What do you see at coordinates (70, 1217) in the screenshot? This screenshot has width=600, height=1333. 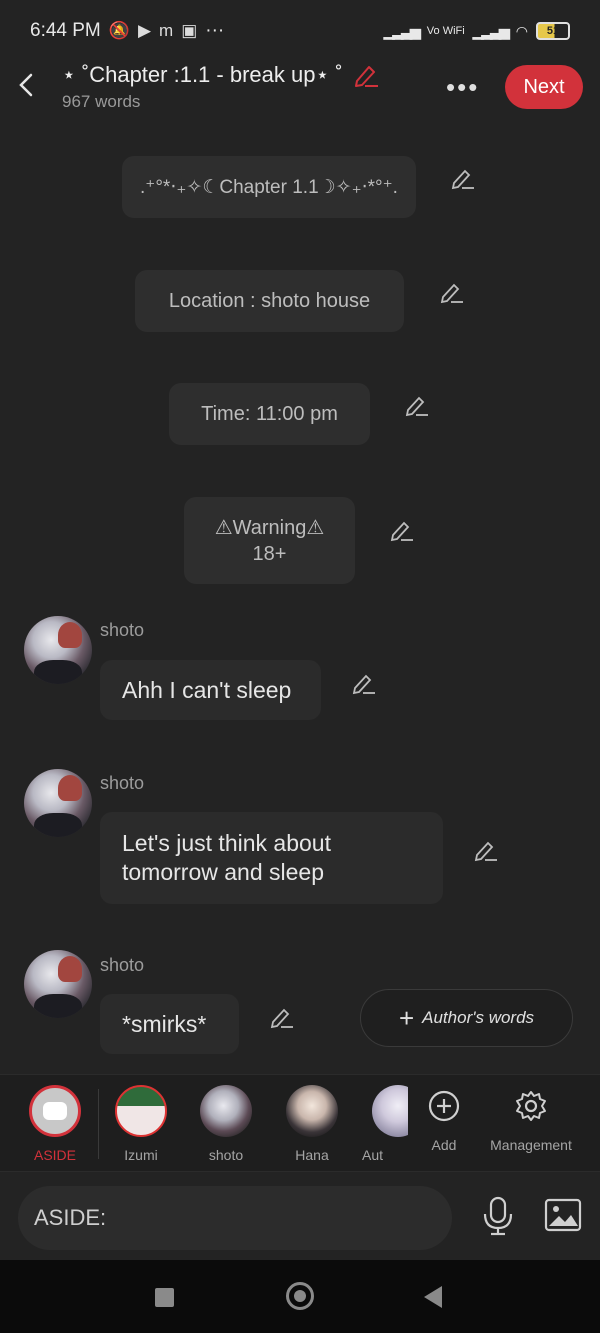 I see `input-placeholder: ASIDE:` at bounding box center [70, 1217].